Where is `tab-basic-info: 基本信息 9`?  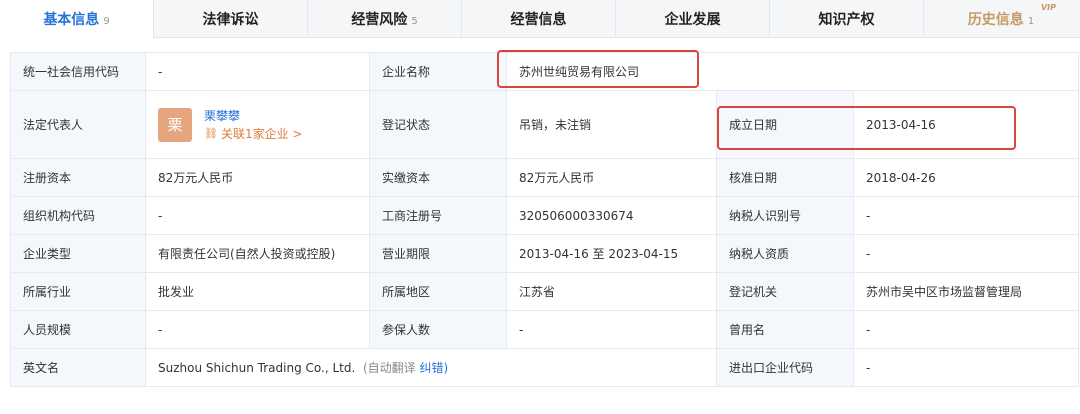
tab-basic-info: 基本信息 9 is located at coordinates (77, 19).